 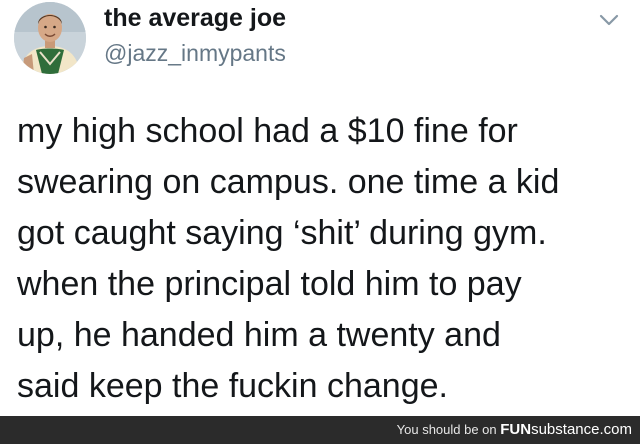 I want to click on tweet-line: swearing on campus. one time a kid, so click(x=288, y=182).